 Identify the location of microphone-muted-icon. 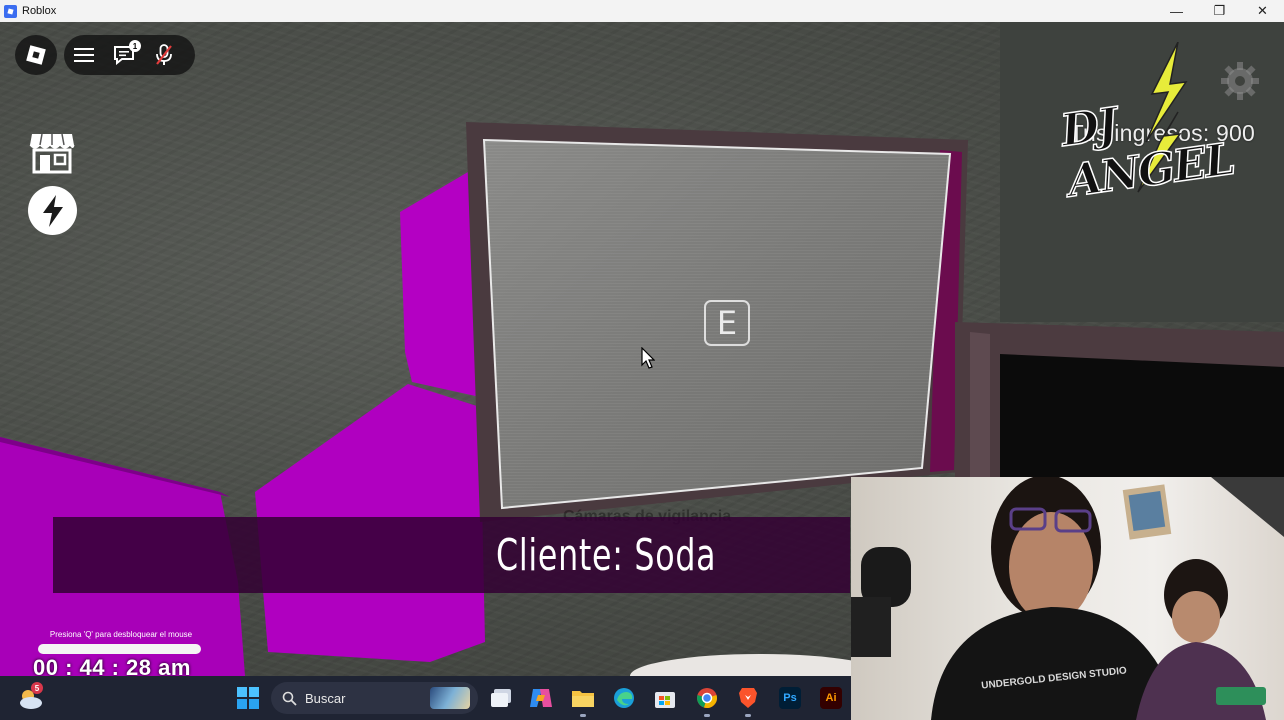
(164, 54).